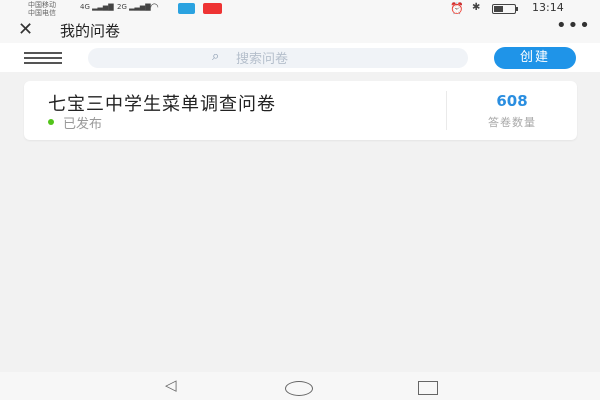 The width and height of the screenshot is (600, 400). Describe the element at coordinates (476, 7) in the screenshot. I see `bluetooth-icon: ✱` at that location.